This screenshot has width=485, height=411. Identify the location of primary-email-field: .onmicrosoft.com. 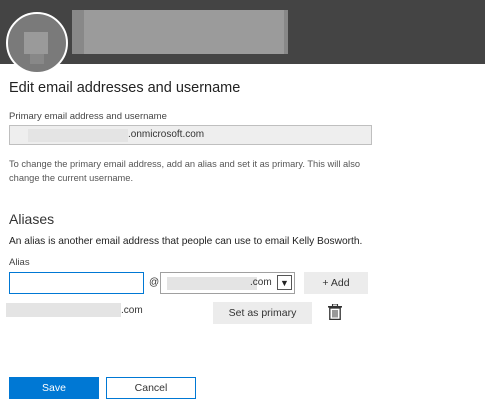
(190, 135).